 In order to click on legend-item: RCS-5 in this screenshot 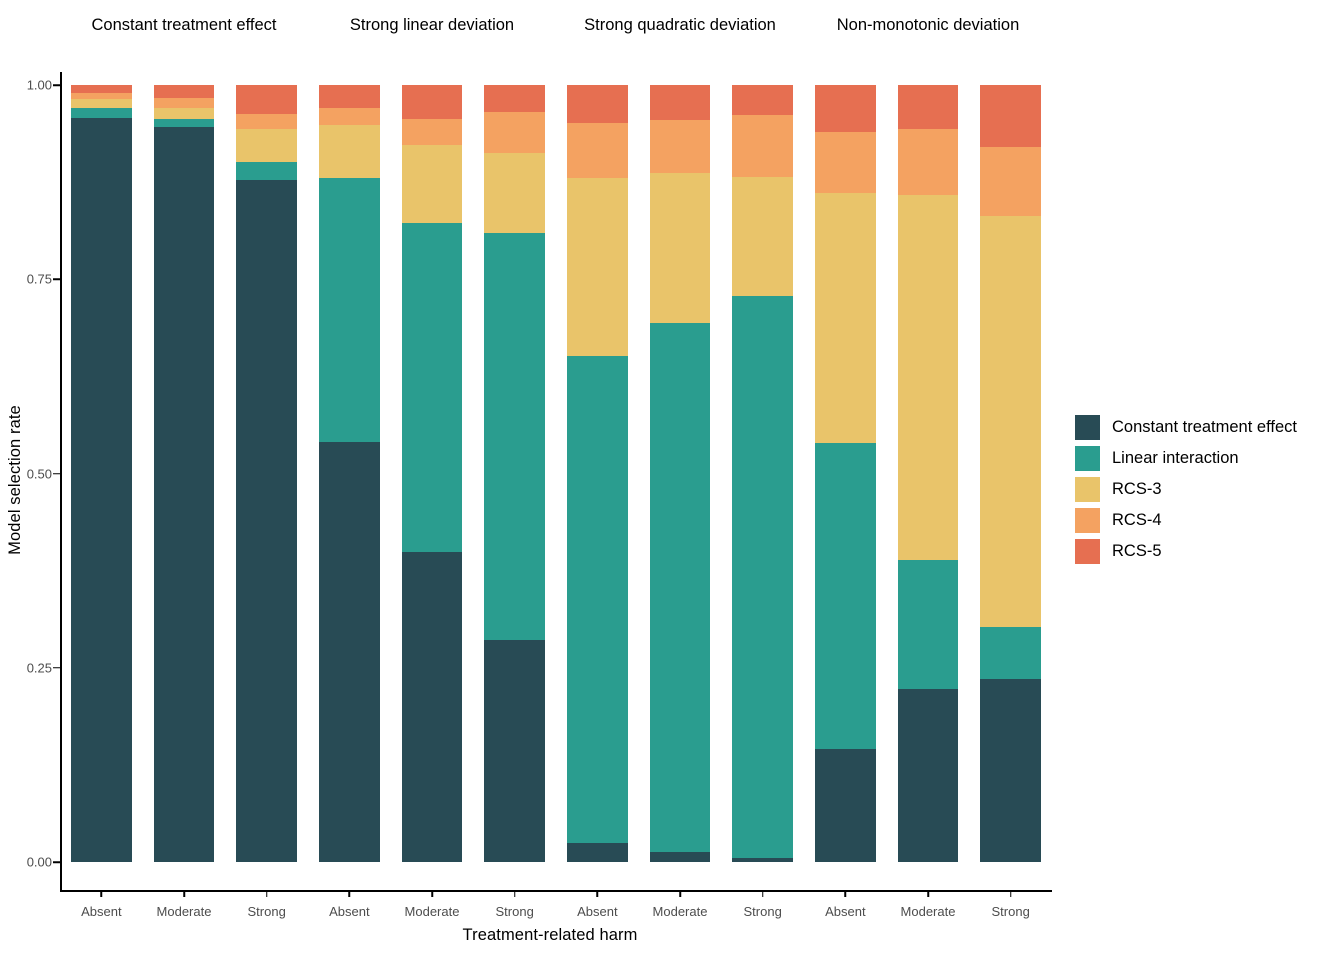, I will do `click(1186, 551)`.